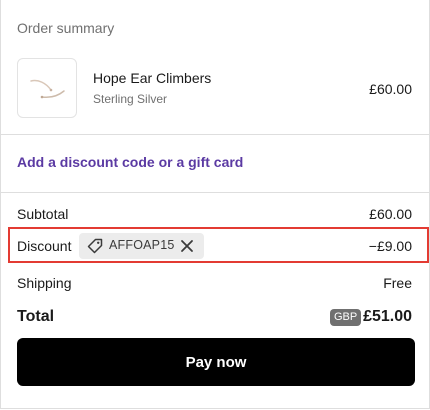 This screenshot has width=430, height=410. I want to click on close-icon, so click(187, 246).